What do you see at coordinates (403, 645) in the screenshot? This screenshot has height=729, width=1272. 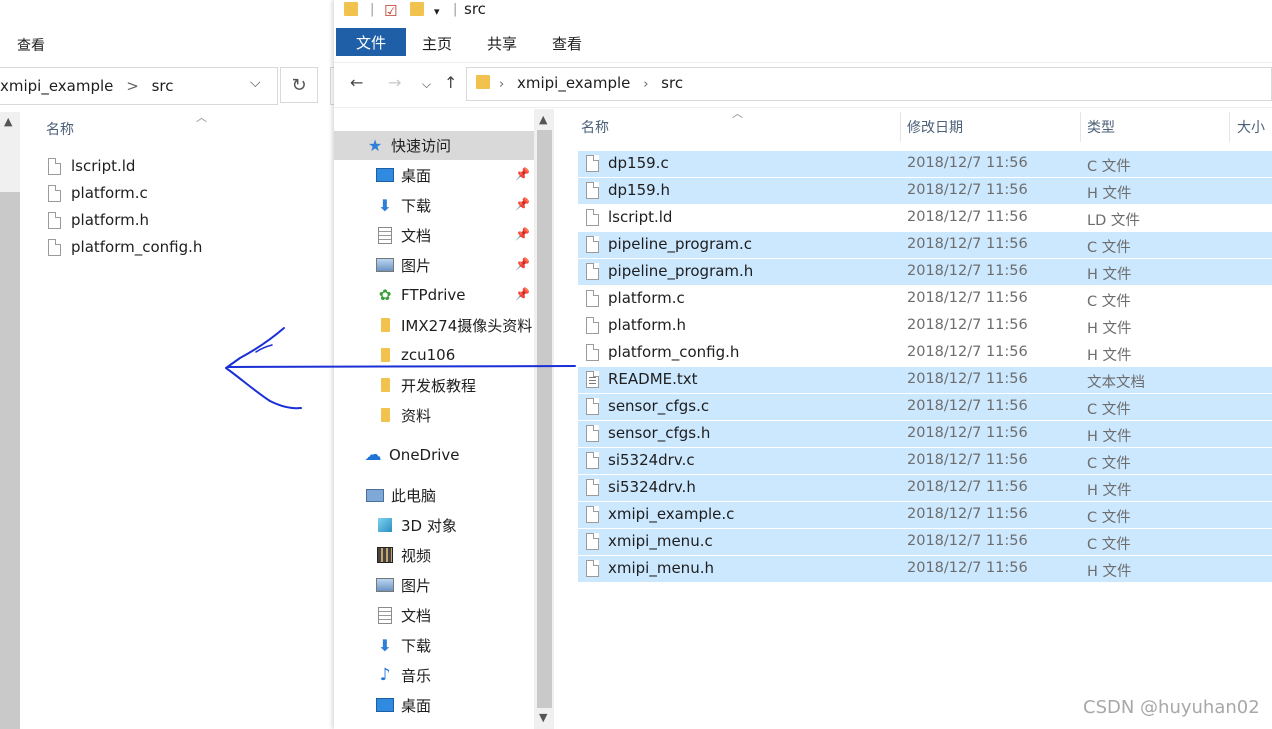 I see `nav-pc-downloads: ⬇ 下载` at bounding box center [403, 645].